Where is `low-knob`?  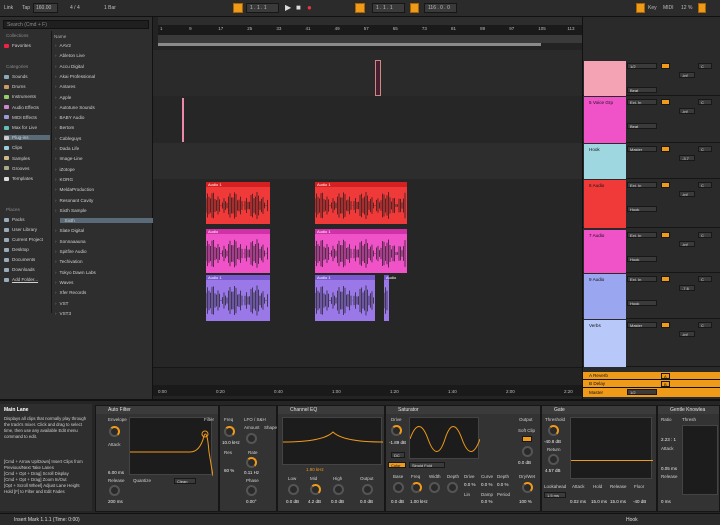
low-knob is located at coordinates (293, 489).